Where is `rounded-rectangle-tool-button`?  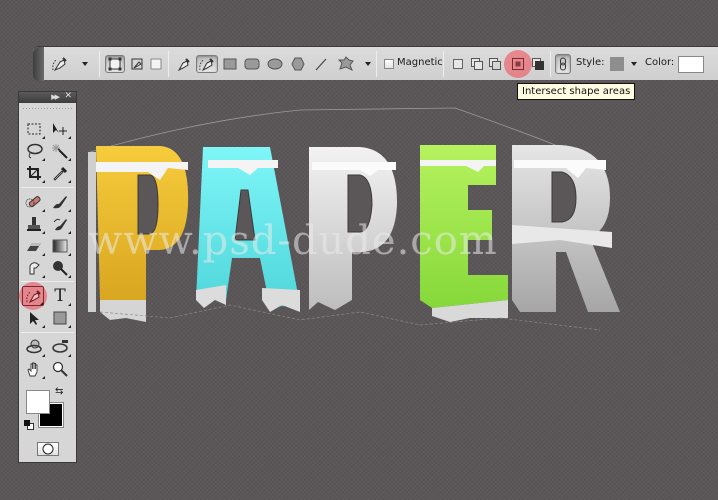
rounded-rectangle-tool-button is located at coordinates (252, 64).